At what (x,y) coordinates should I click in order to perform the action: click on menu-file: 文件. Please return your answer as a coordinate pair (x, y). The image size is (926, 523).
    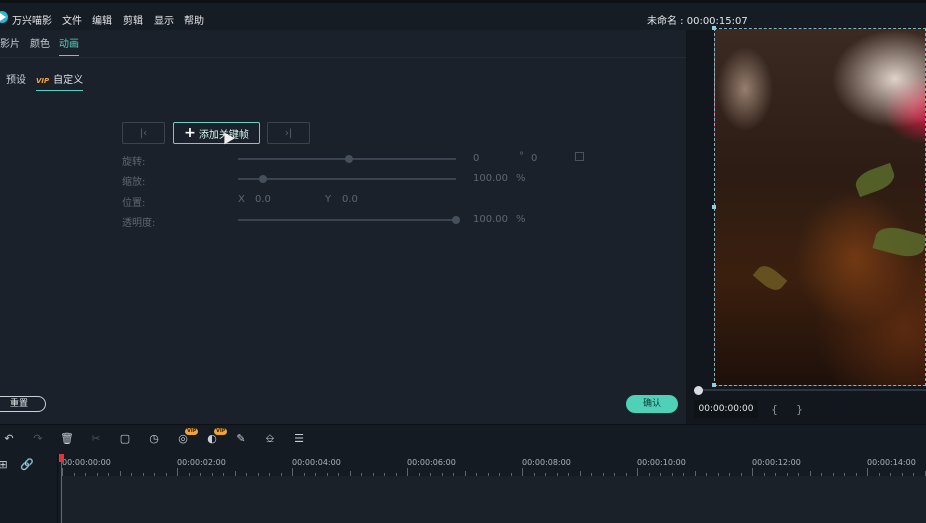
    Looking at the image, I should click on (72, 19).